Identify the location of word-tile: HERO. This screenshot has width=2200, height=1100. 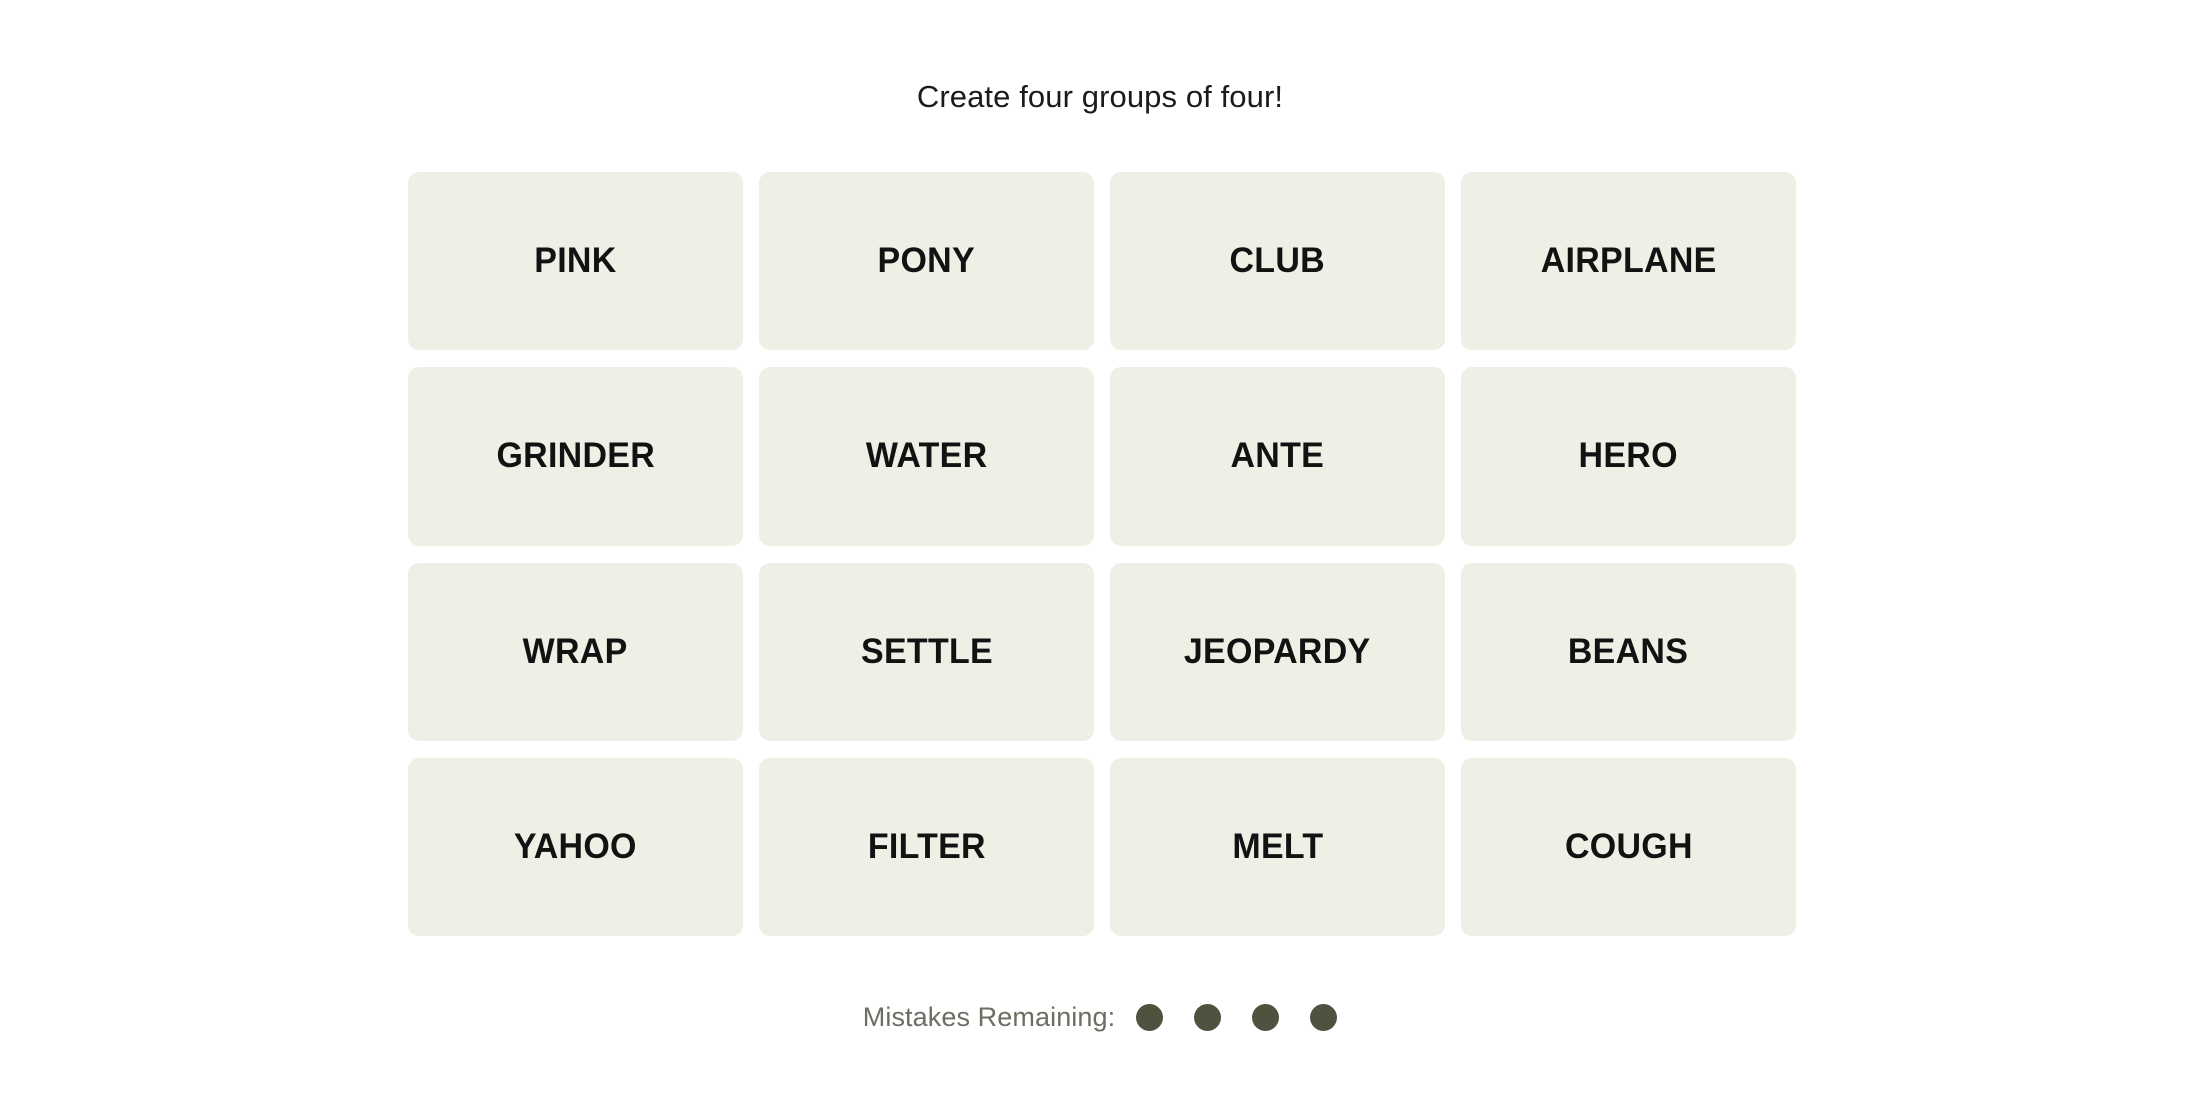
(1628, 456).